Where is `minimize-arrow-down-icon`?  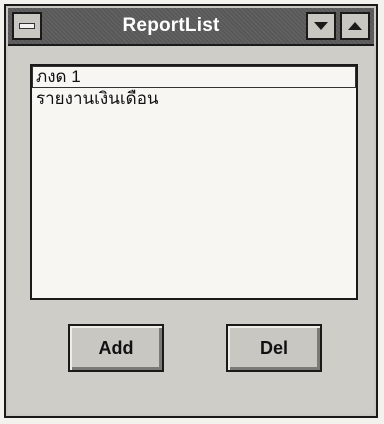
minimize-arrow-down-icon is located at coordinates (321, 26).